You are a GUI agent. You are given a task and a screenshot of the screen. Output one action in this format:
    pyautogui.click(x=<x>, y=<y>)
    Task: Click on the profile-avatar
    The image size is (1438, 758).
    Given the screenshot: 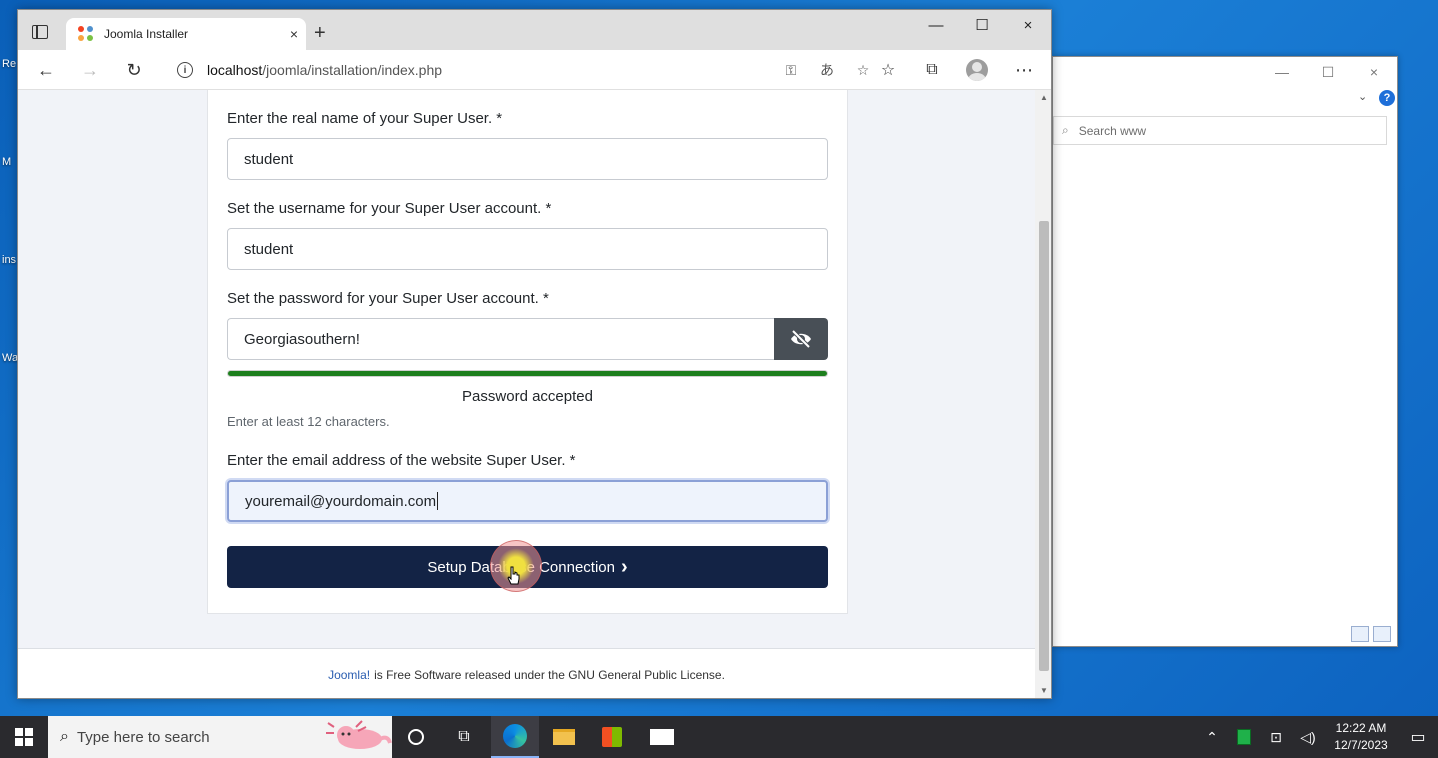 What is the action you would take?
    pyautogui.click(x=977, y=70)
    